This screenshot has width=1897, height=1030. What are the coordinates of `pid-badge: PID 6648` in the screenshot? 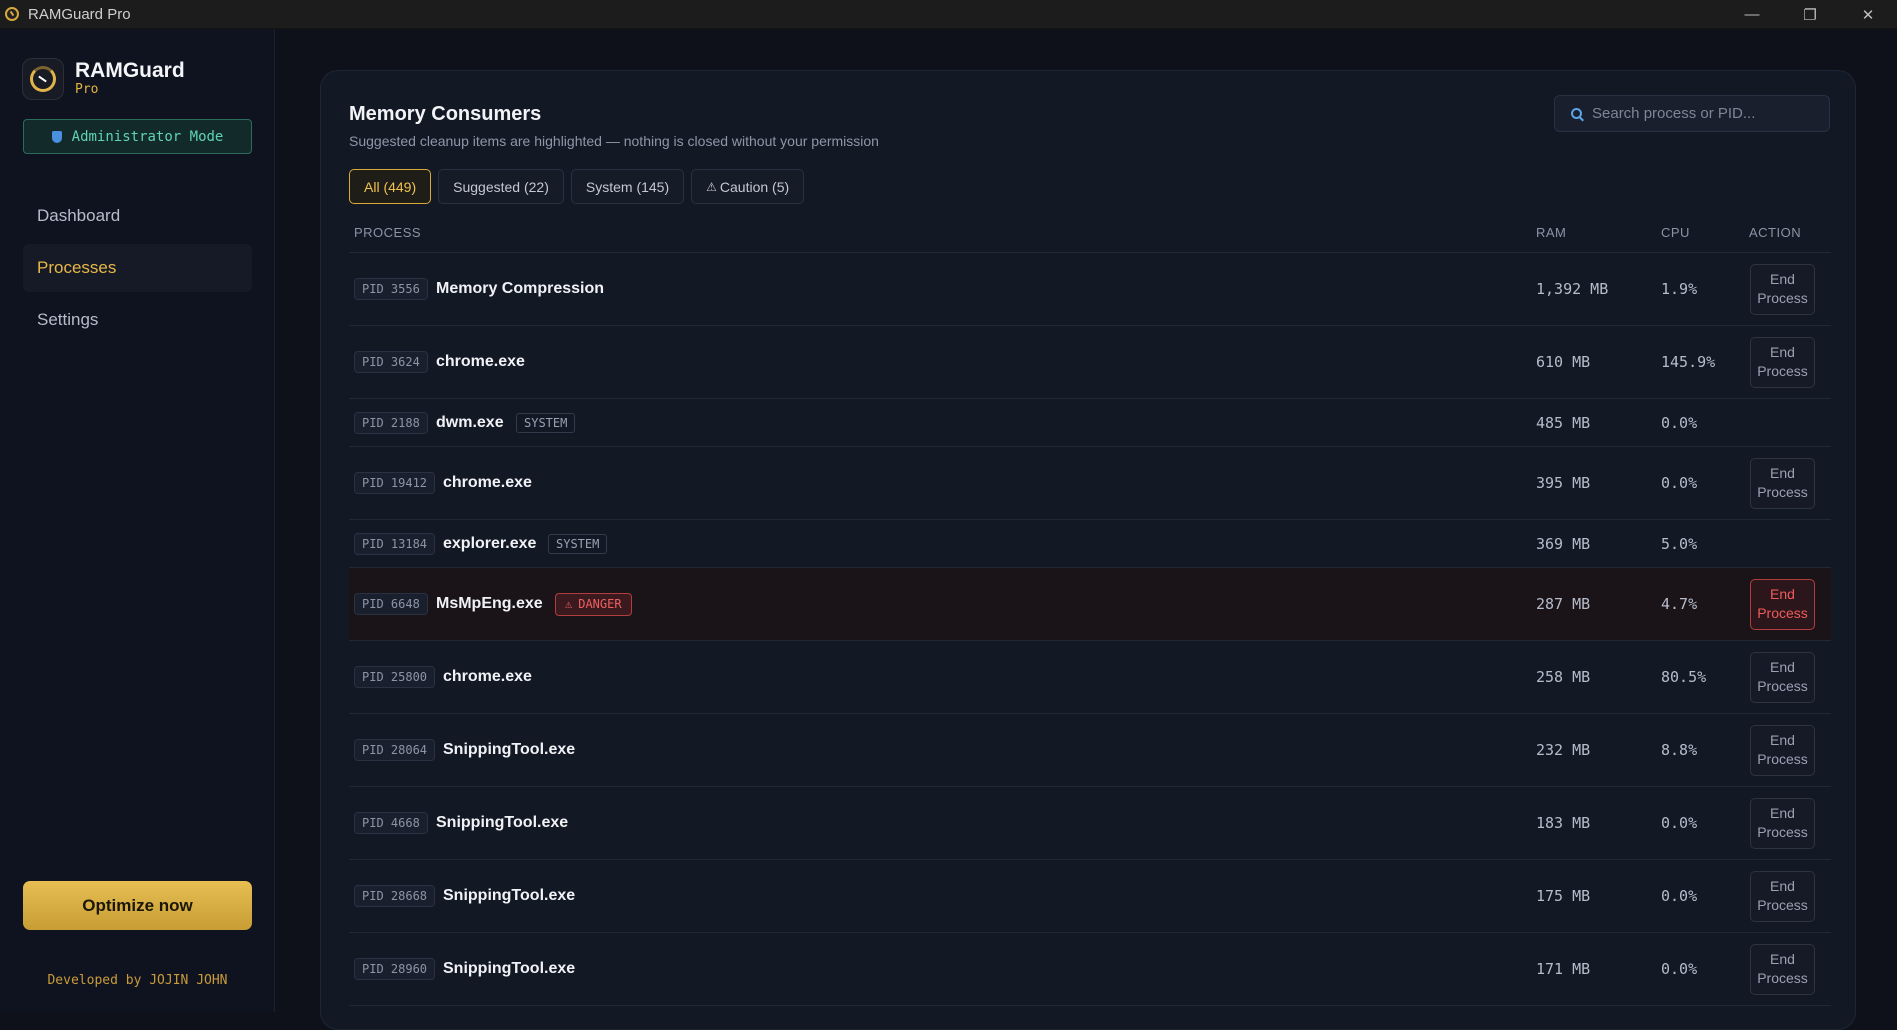 It's located at (391, 604).